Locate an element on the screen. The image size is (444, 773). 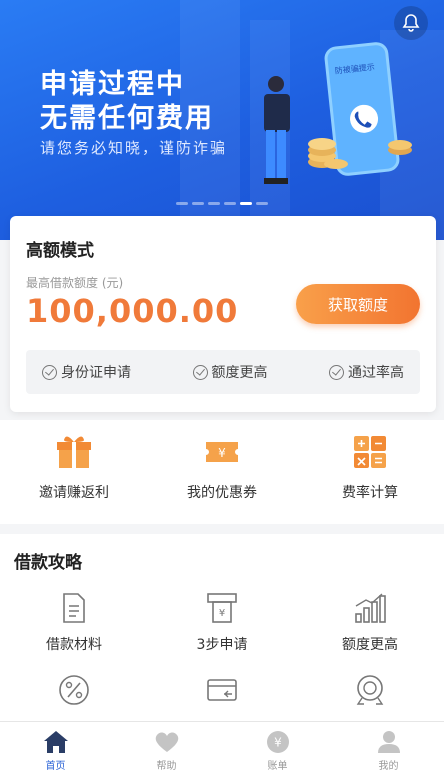
quick-actions: 邀请赚返利 ¥ 我的优惠券 费率计算 is located at coordinates (222, 472).